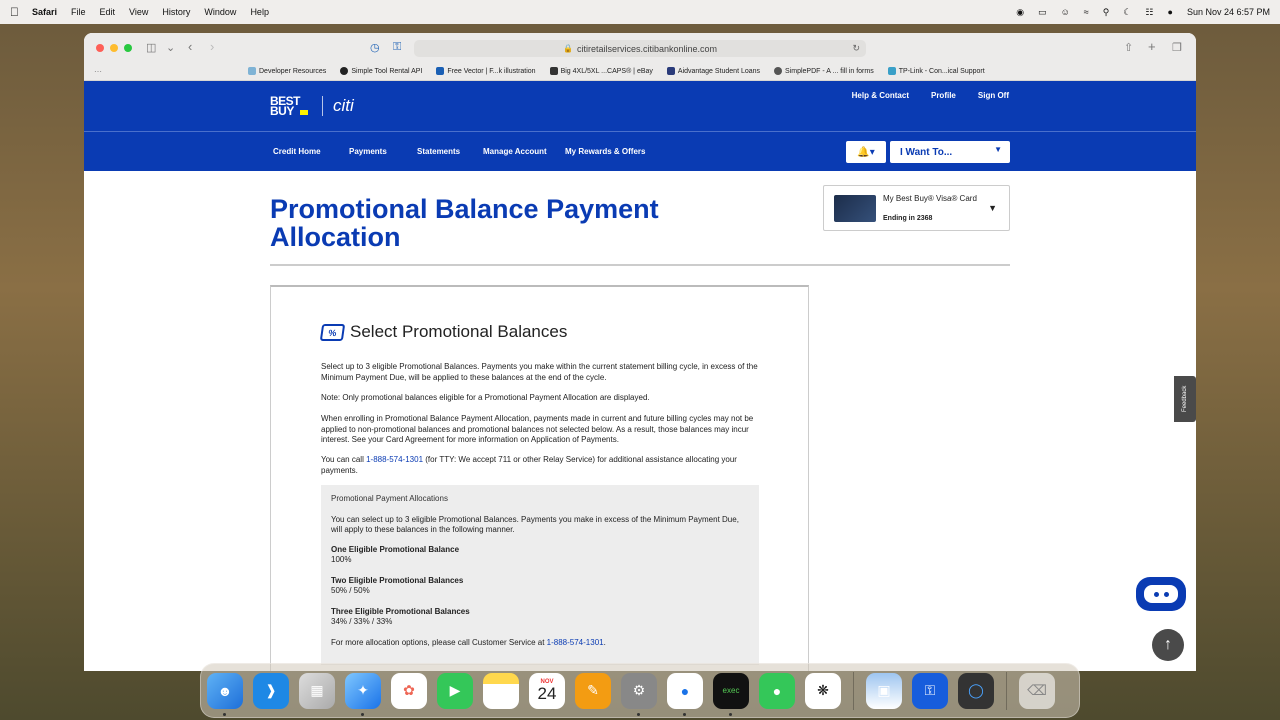 The width and height of the screenshot is (1280, 720). What do you see at coordinates (930, 198) in the screenshot?
I see `card-name: My Best Buy® Visa® Card` at bounding box center [930, 198].